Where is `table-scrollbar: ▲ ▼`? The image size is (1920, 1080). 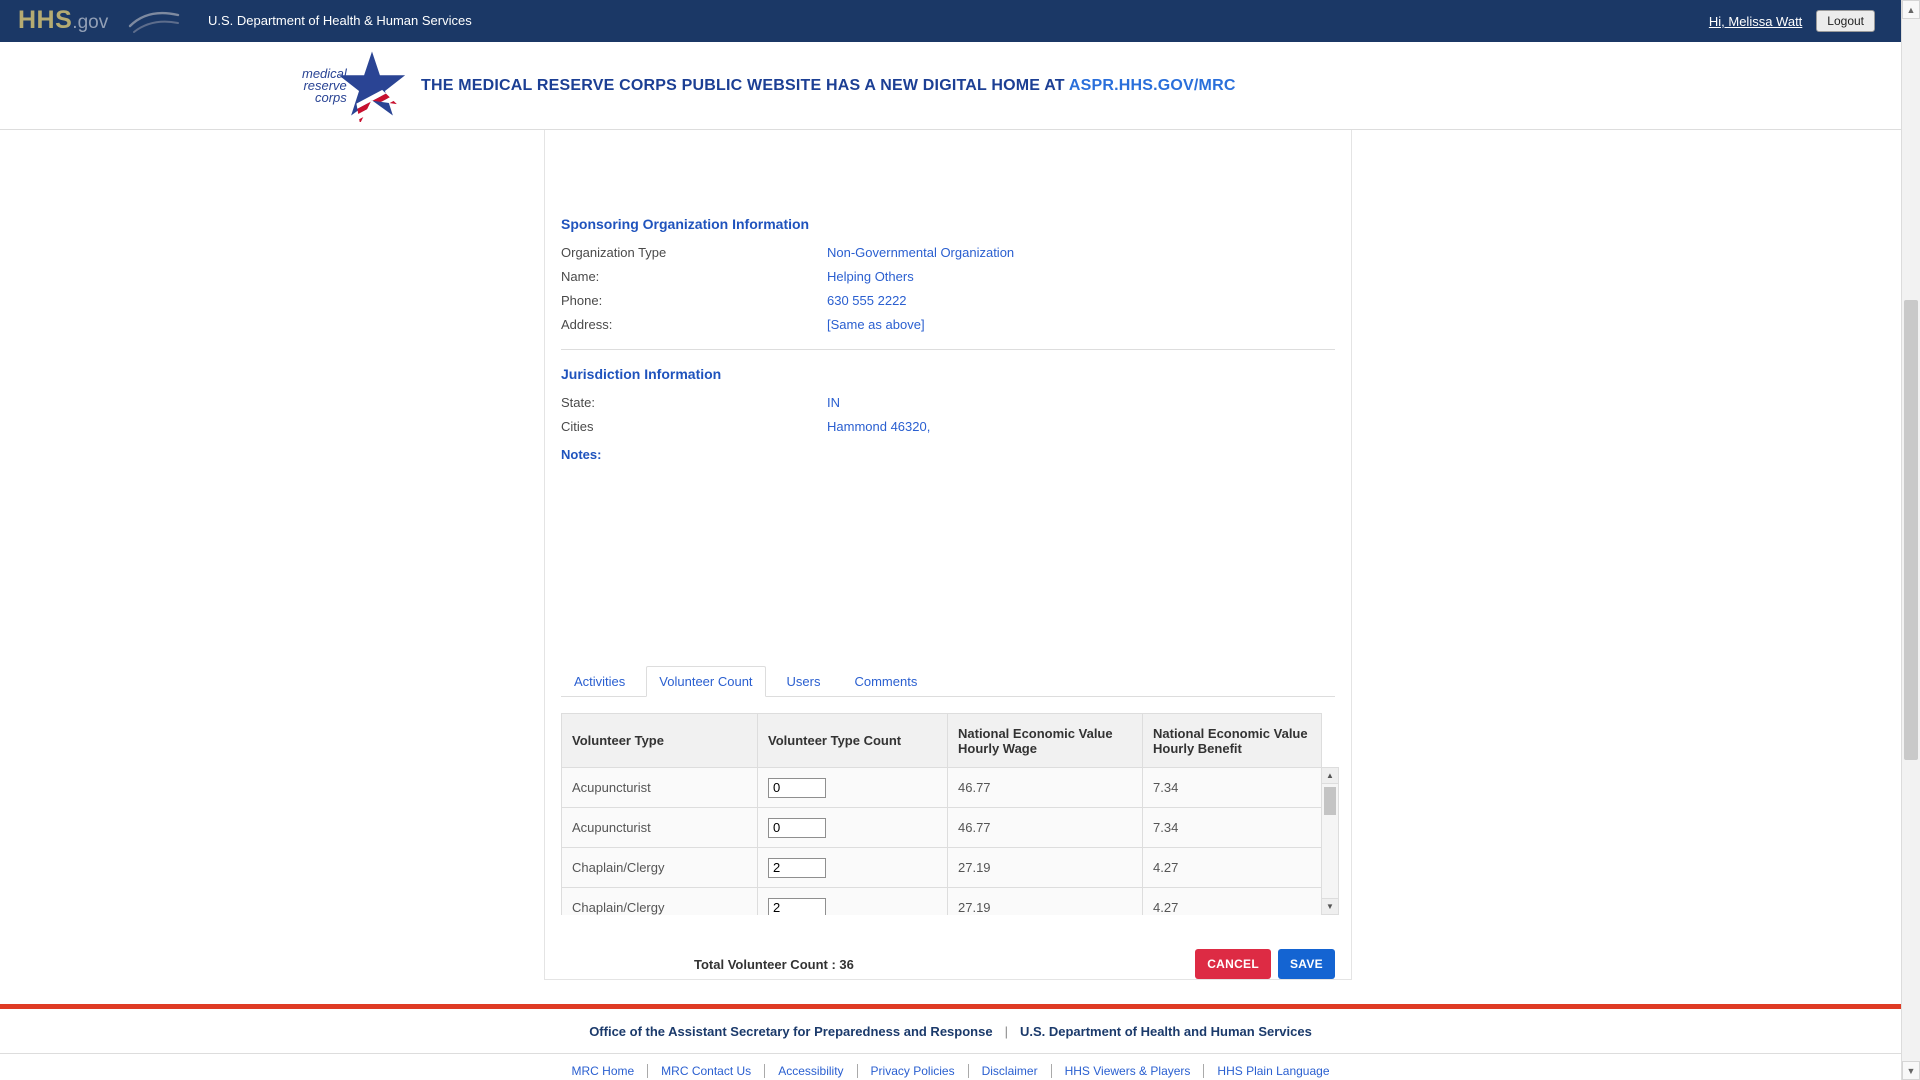
table-scrollbar: ▲ ▼ is located at coordinates (1330, 841).